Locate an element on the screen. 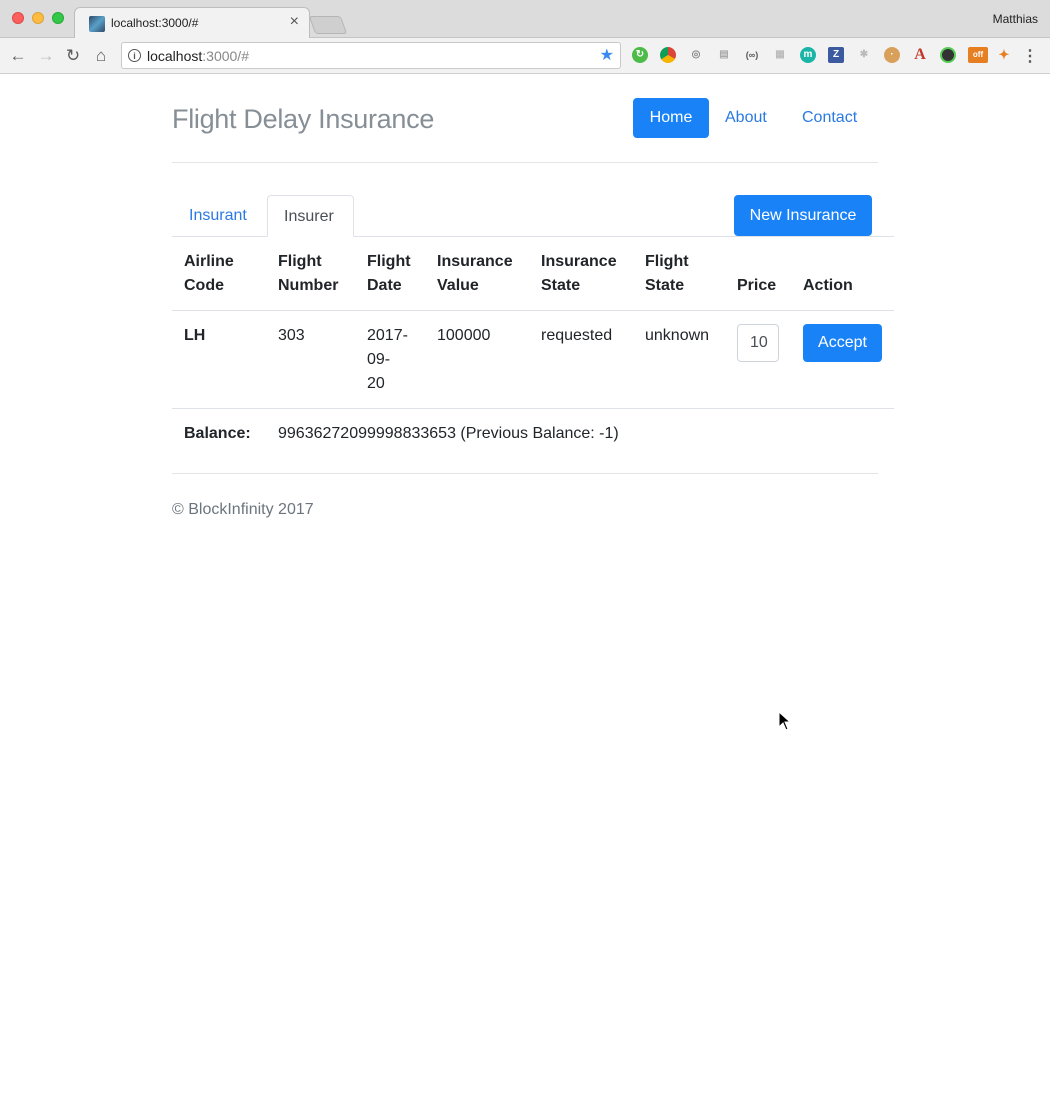 This screenshot has height=1100, width=1050. extension-green-icon: ↻ is located at coordinates (640, 55).